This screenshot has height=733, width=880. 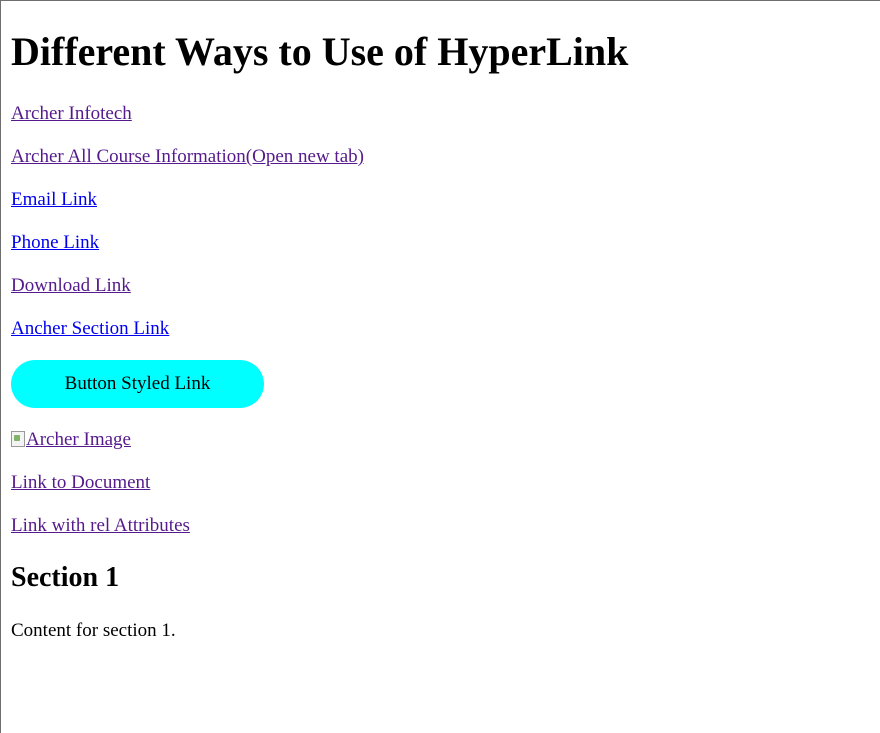 I want to click on row-document: Link to Document, so click(x=80, y=483).